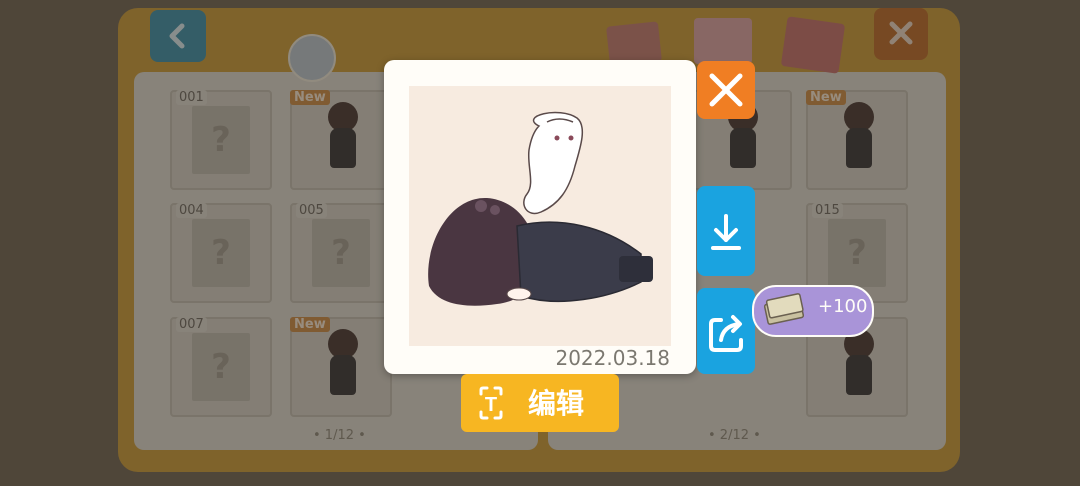 Image resolution: width=1080 pixels, height=486 pixels. I want to click on photo-image, so click(540, 216).